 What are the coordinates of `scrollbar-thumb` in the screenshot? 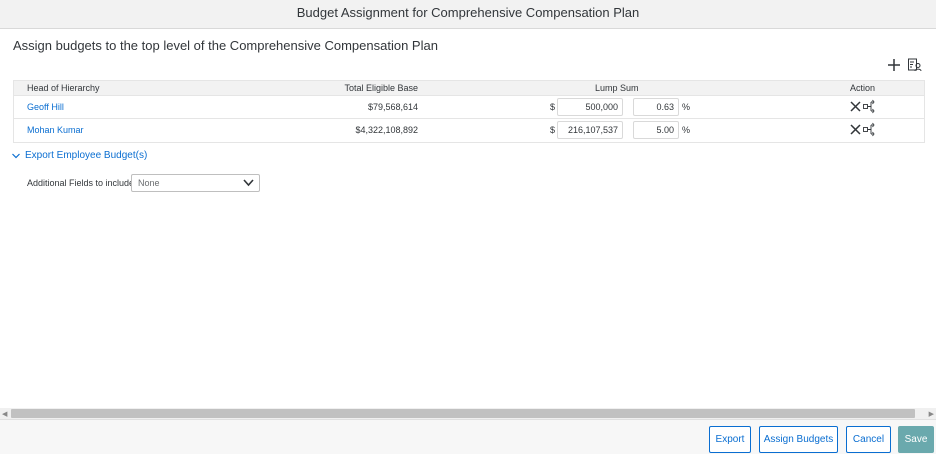 It's located at (463, 413).